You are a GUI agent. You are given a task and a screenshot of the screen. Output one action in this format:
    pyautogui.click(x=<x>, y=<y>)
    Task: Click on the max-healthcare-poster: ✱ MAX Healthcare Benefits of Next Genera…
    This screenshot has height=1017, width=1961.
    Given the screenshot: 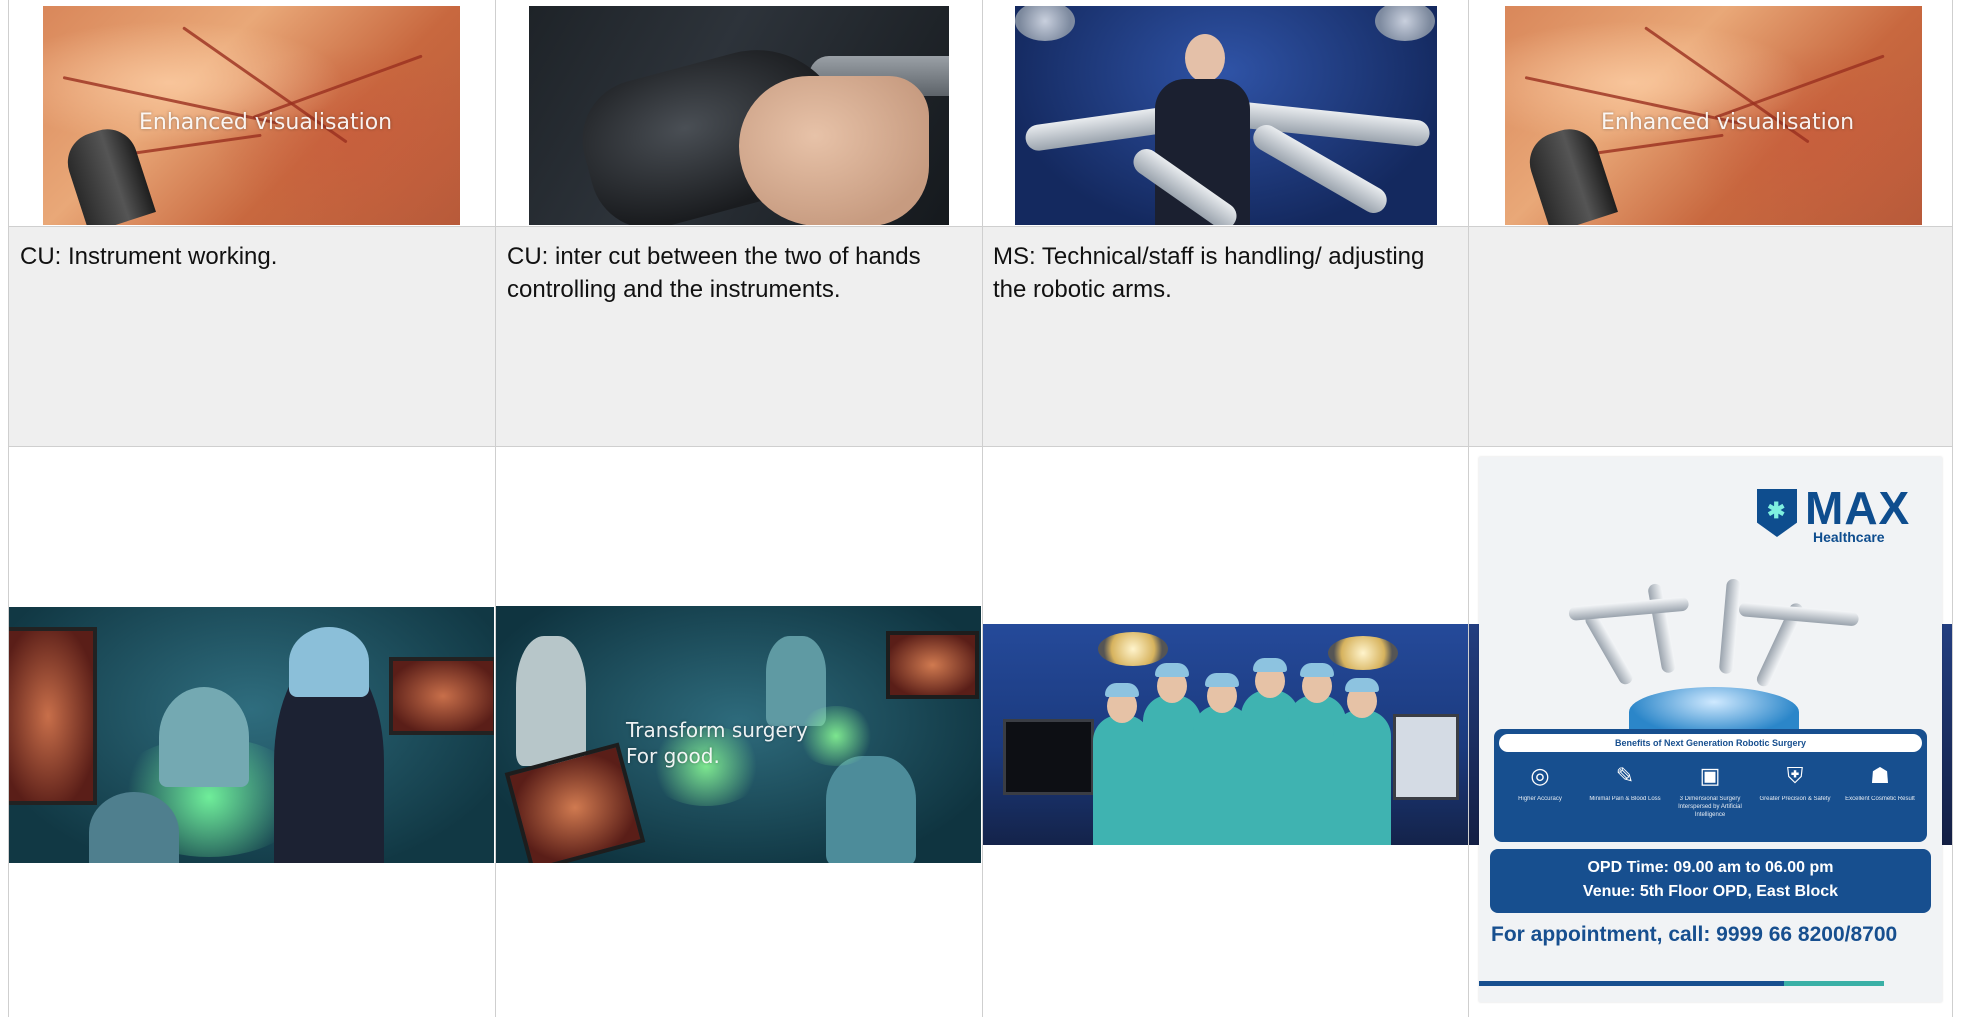 What is the action you would take?
    pyautogui.click(x=1710, y=729)
    